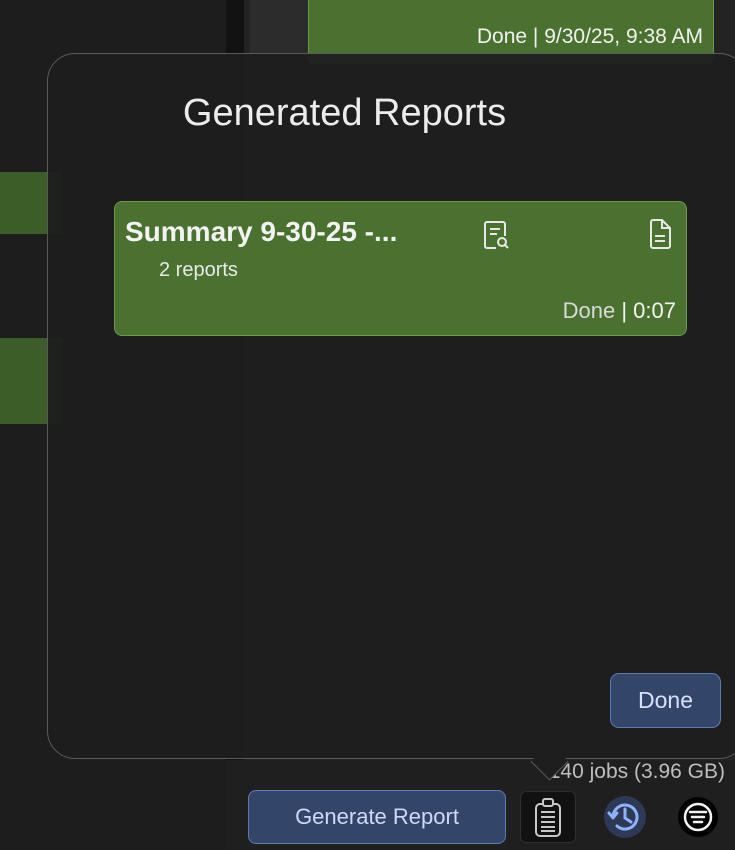 This screenshot has height=850, width=735. What do you see at coordinates (377, 817) in the screenshot?
I see `generate-report-button: Generate Report` at bounding box center [377, 817].